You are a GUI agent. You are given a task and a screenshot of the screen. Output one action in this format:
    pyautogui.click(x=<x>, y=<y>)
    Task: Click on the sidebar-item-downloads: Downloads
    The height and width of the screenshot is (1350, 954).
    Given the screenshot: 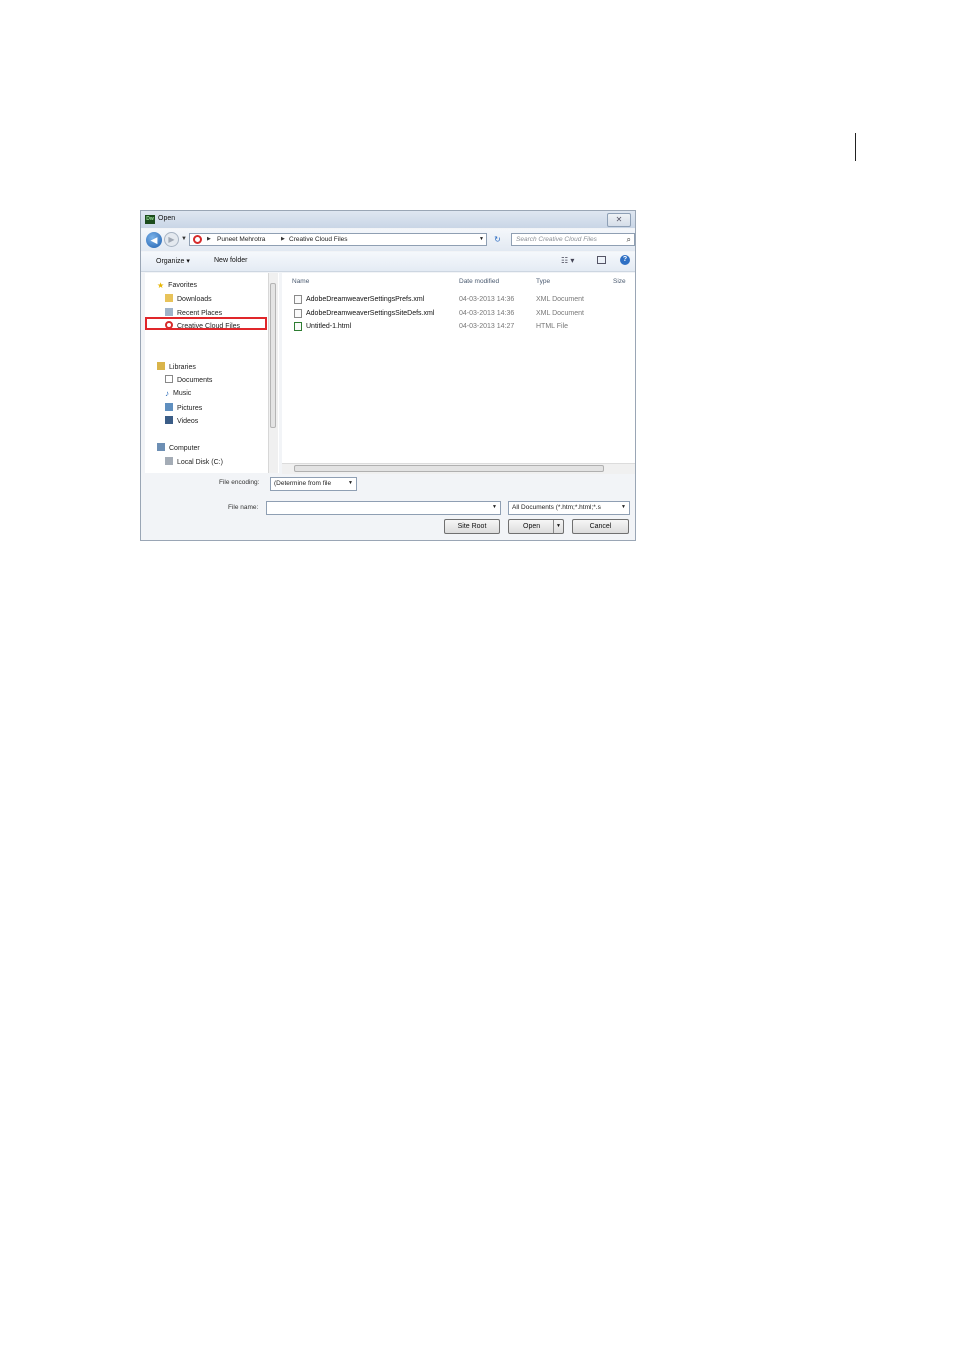 What is the action you would take?
    pyautogui.click(x=188, y=299)
    